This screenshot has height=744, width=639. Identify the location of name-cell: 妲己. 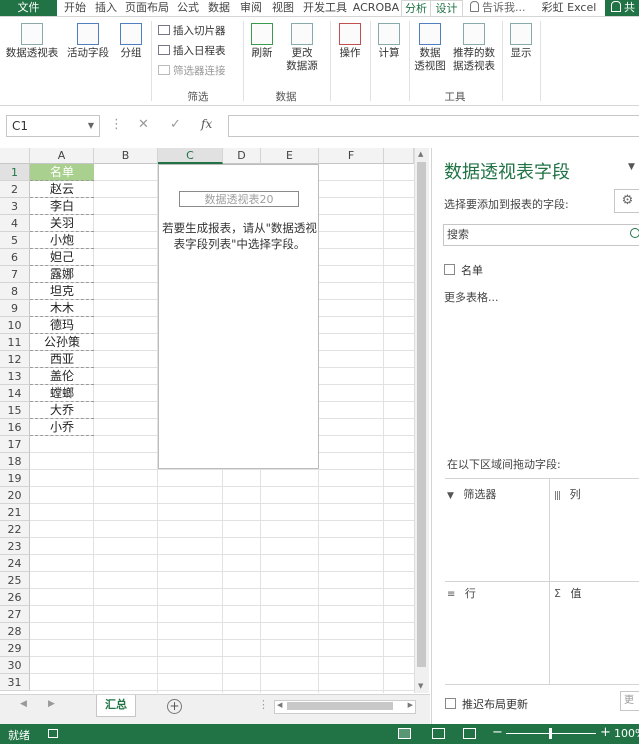
(62, 257).